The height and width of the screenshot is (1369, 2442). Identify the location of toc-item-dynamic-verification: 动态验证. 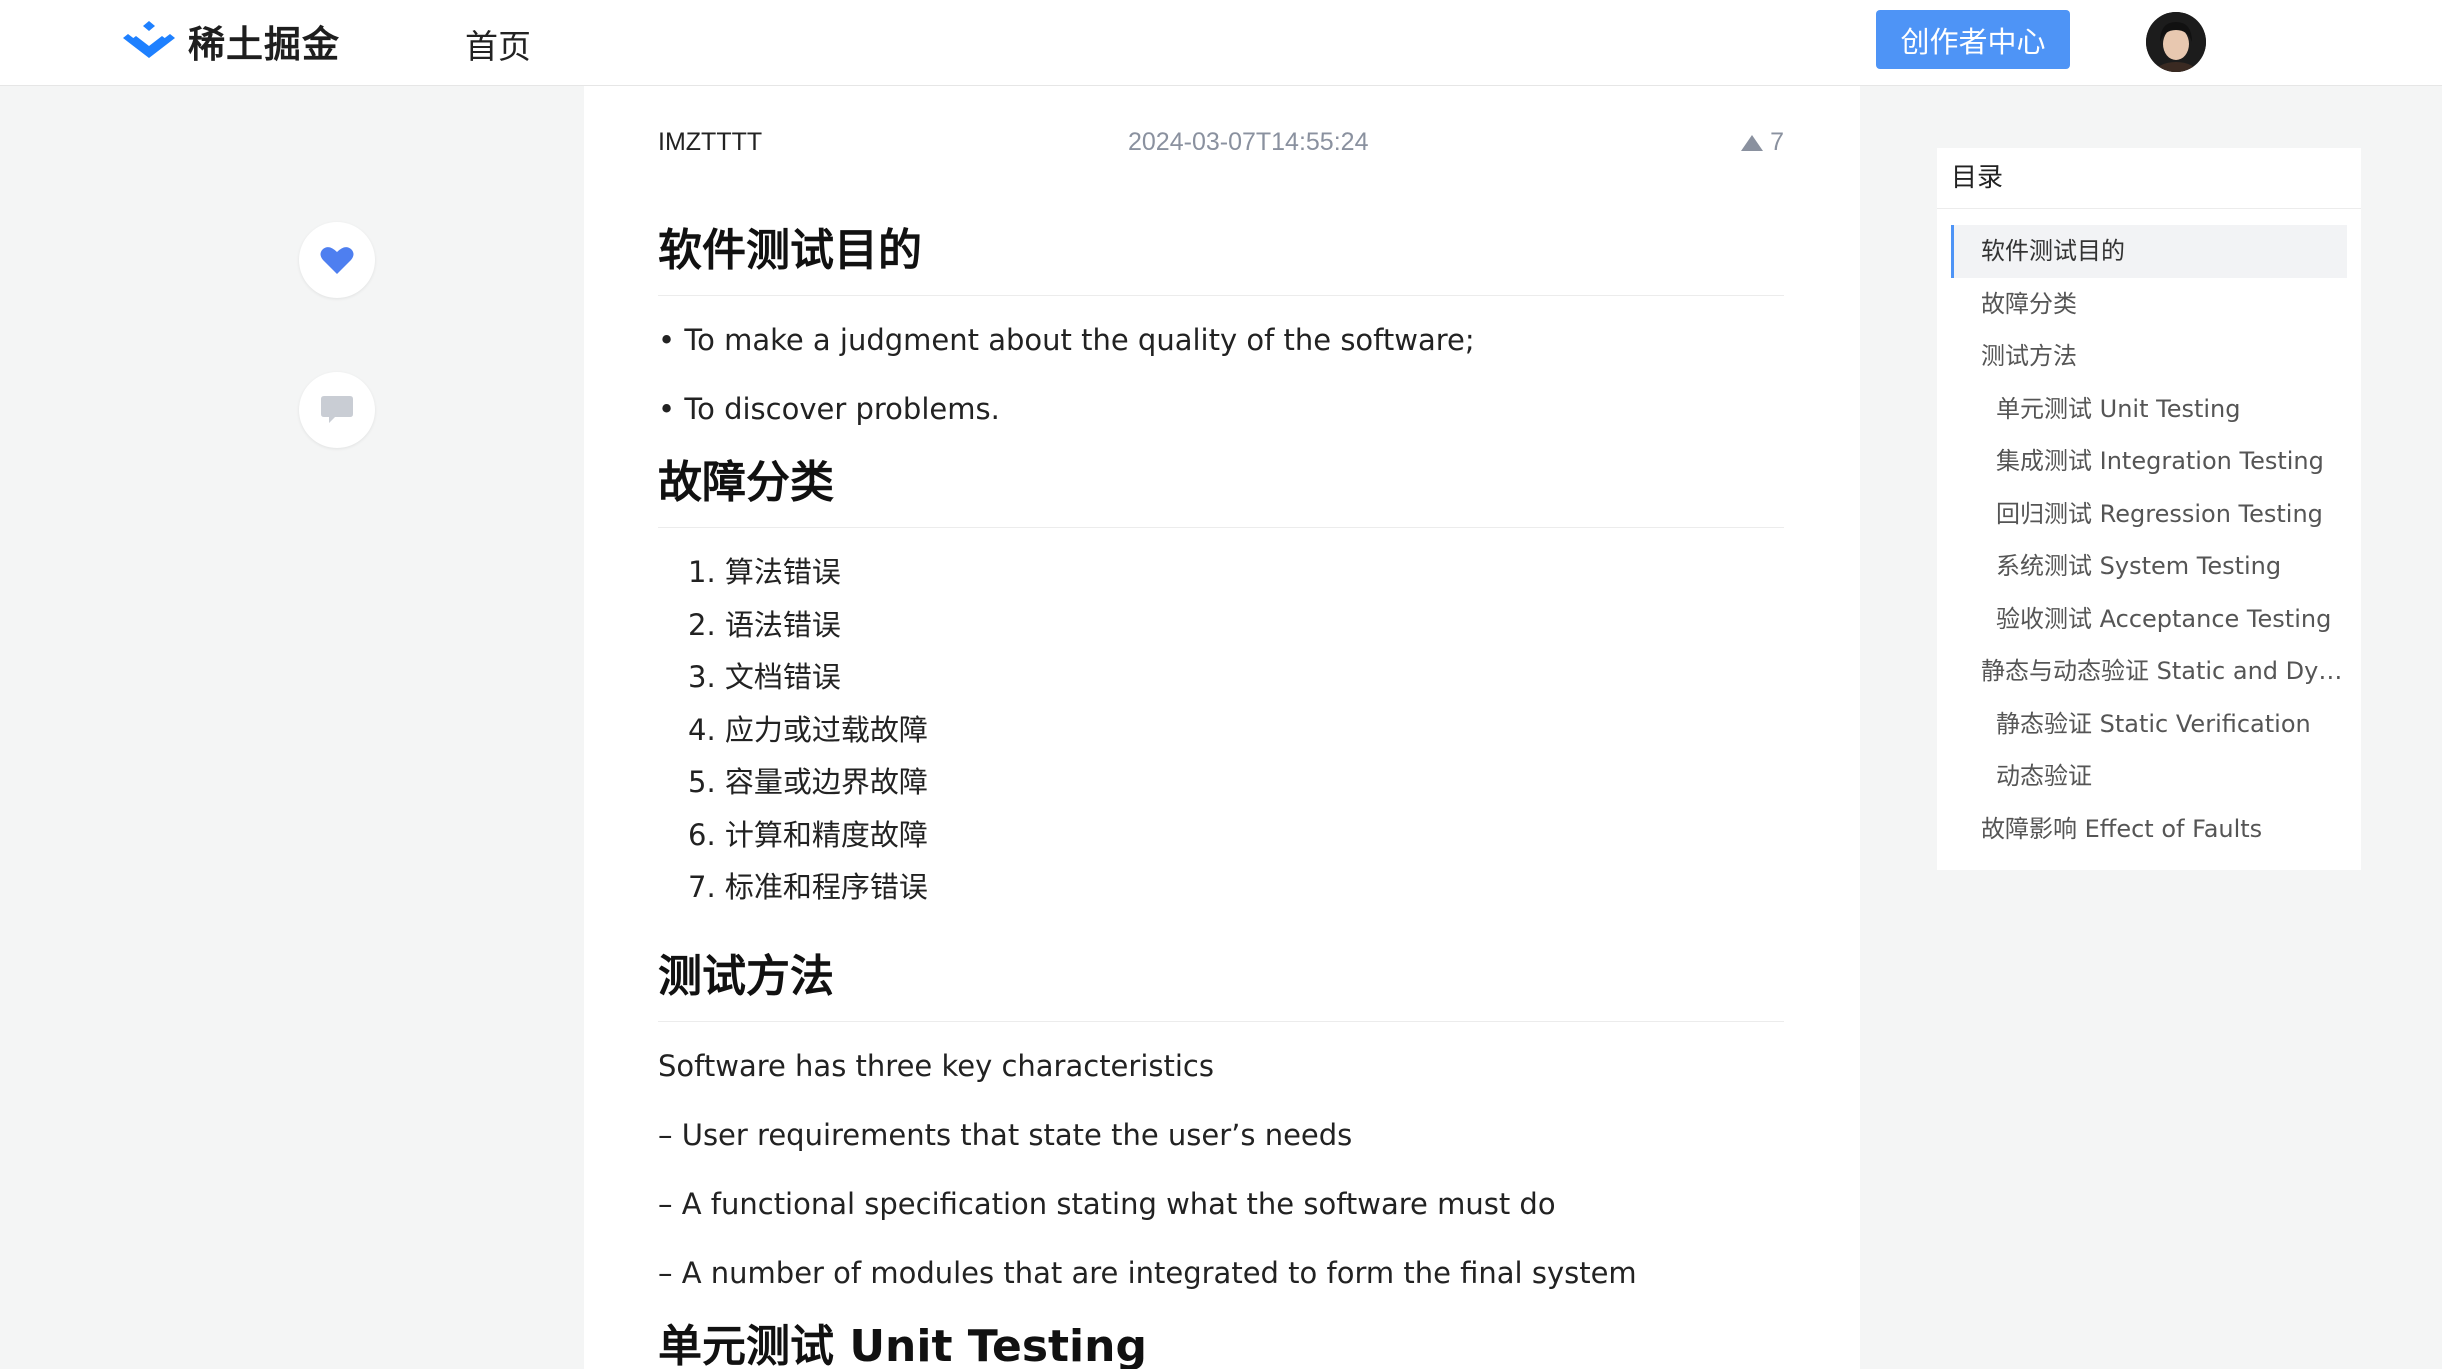
(2149, 776).